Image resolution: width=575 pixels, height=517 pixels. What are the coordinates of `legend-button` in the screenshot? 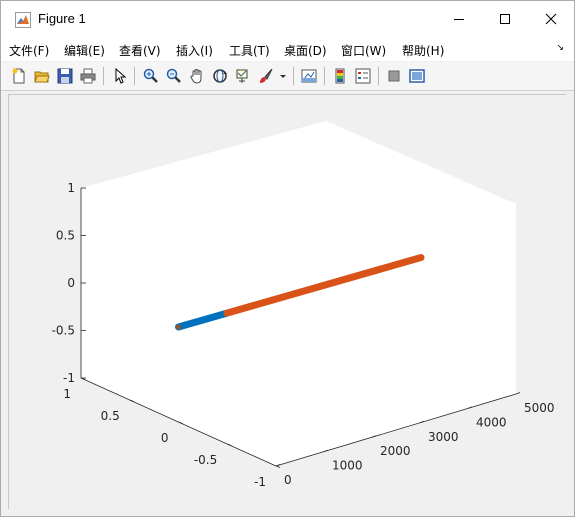 It's located at (363, 76).